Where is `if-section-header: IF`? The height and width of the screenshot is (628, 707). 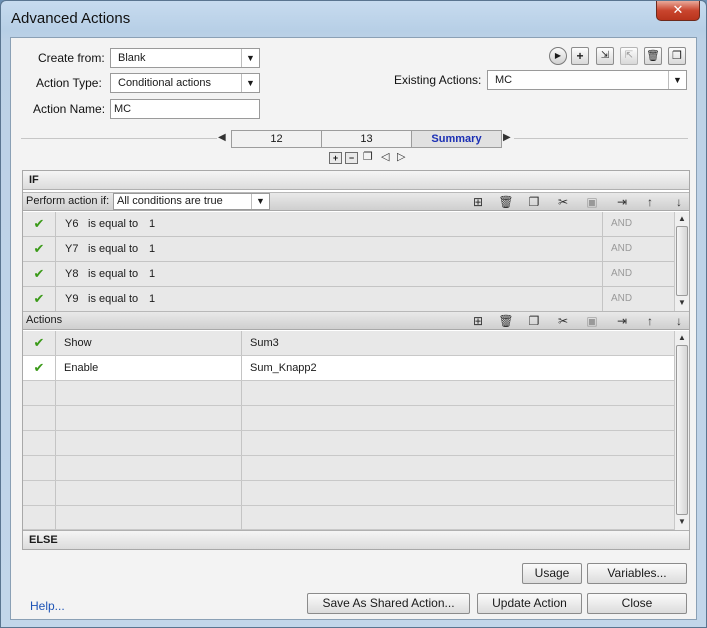 if-section-header: IF is located at coordinates (356, 180).